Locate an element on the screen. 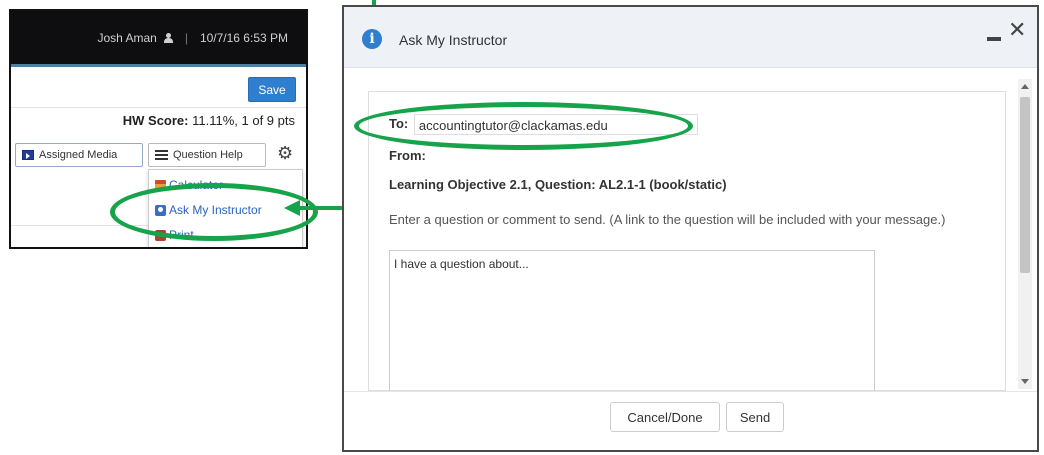 The width and height of the screenshot is (1044, 455). gear-icon: ⚙ is located at coordinates (286, 153).